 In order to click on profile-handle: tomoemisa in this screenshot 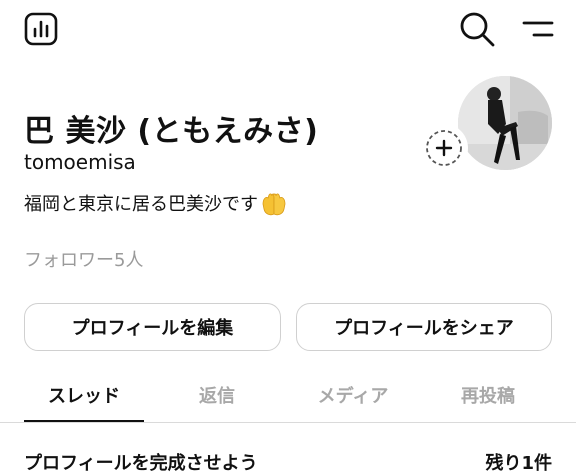, I will do `click(80, 162)`.